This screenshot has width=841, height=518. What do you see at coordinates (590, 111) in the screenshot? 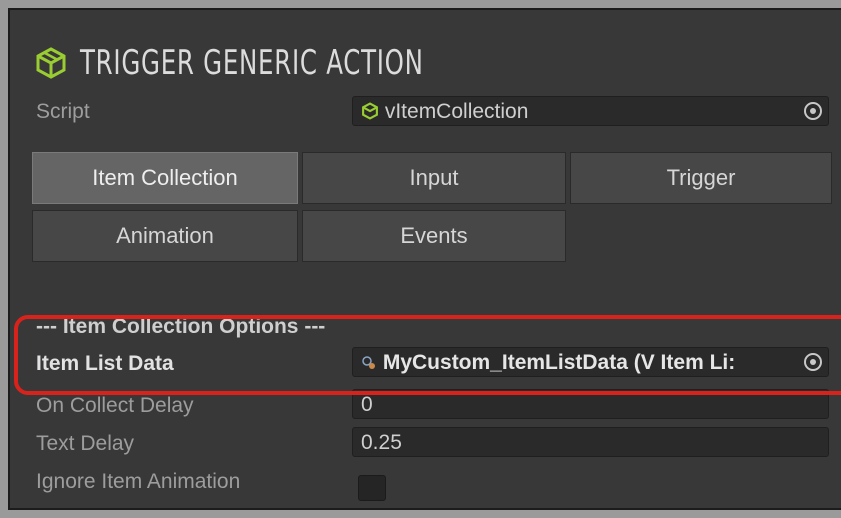
I see `script-field: vItemCollection` at bounding box center [590, 111].